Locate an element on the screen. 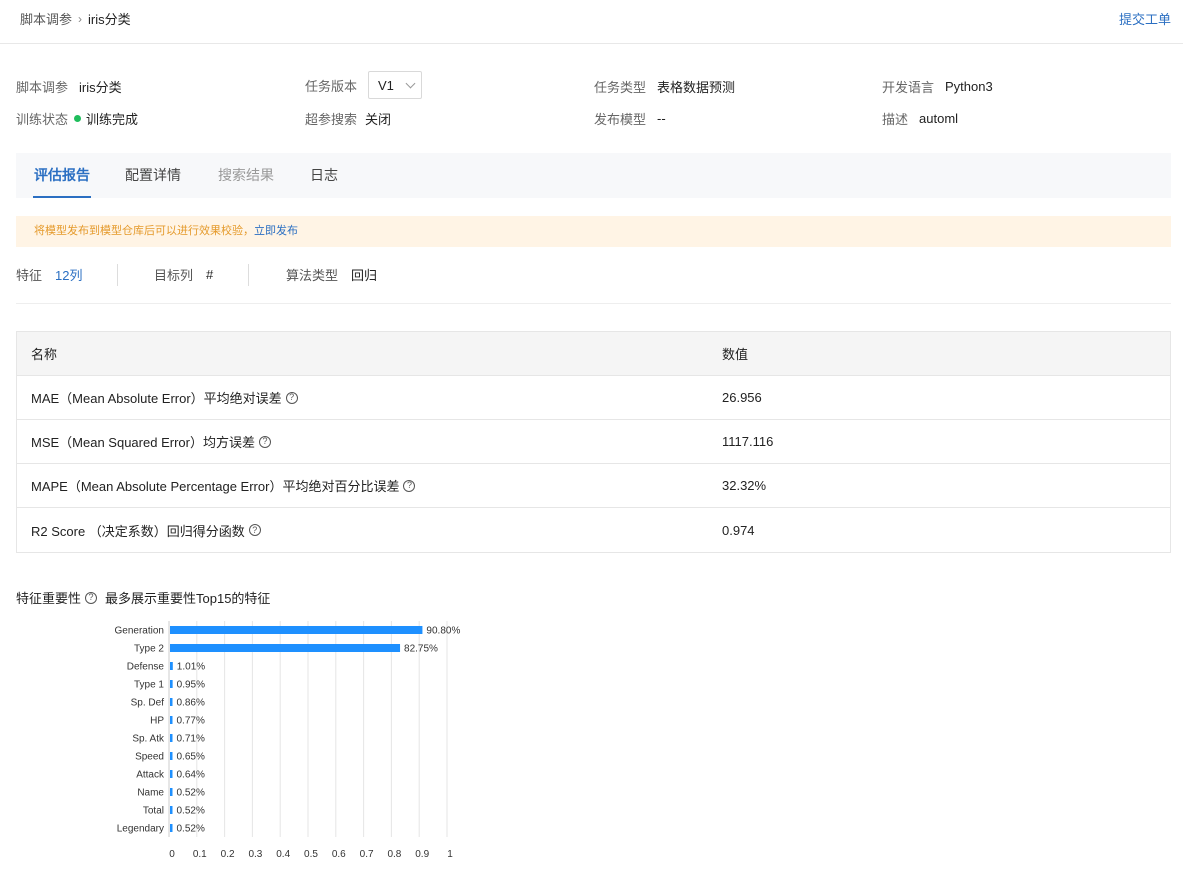 This screenshot has height=885, width=1183. info-script-value: iris分类 is located at coordinates (100, 87).